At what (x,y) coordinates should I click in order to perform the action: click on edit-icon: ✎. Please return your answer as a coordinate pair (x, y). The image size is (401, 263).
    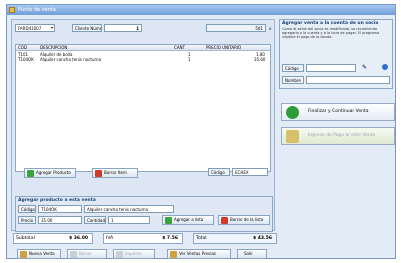
    Looking at the image, I should click on (364, 67).